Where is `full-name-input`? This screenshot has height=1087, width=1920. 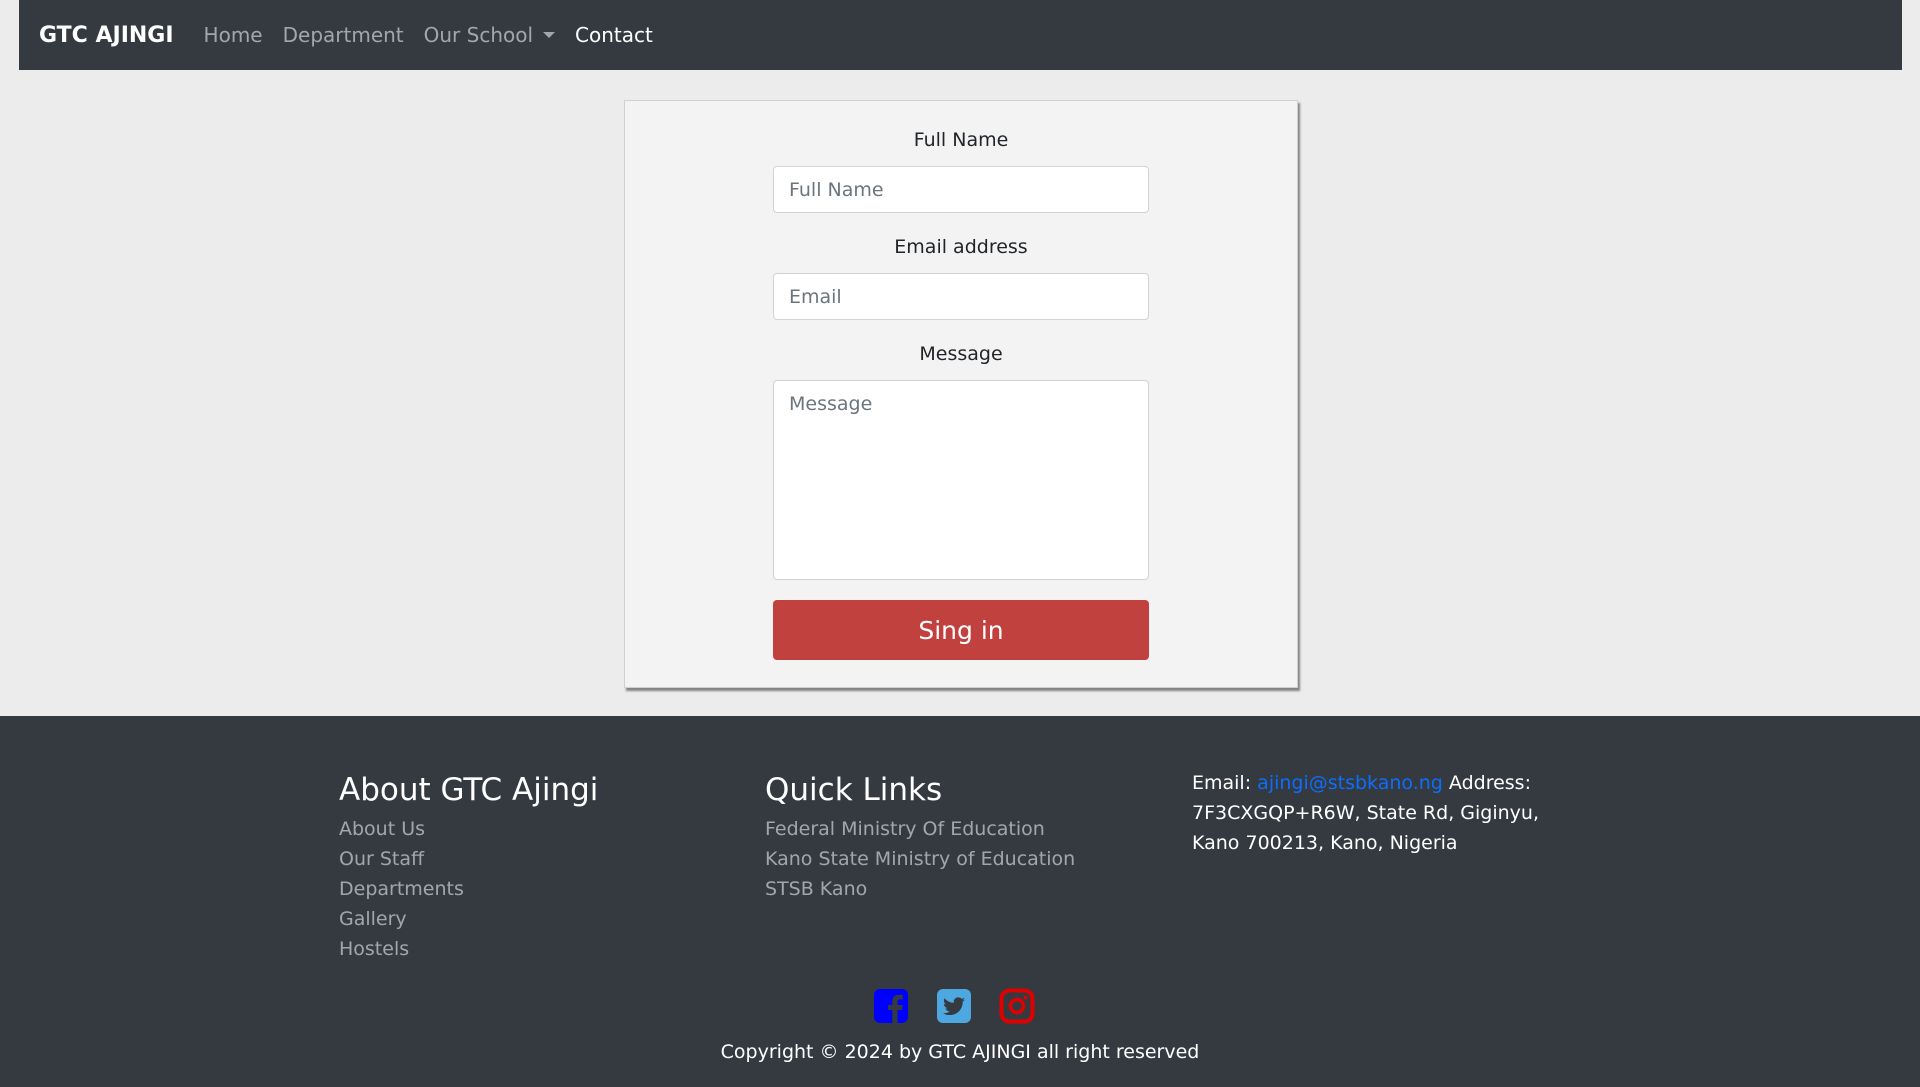 full-name-input is located at coordinates (961, 189).